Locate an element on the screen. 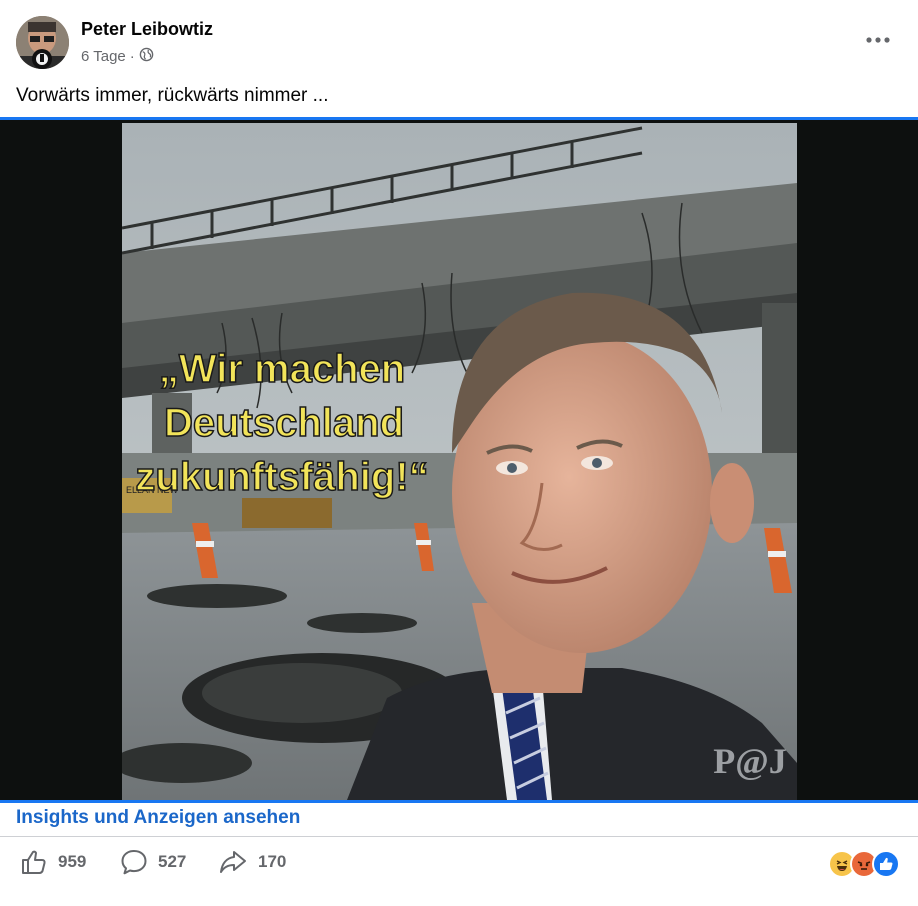  more-options-button is located at coordinates (878, 40).